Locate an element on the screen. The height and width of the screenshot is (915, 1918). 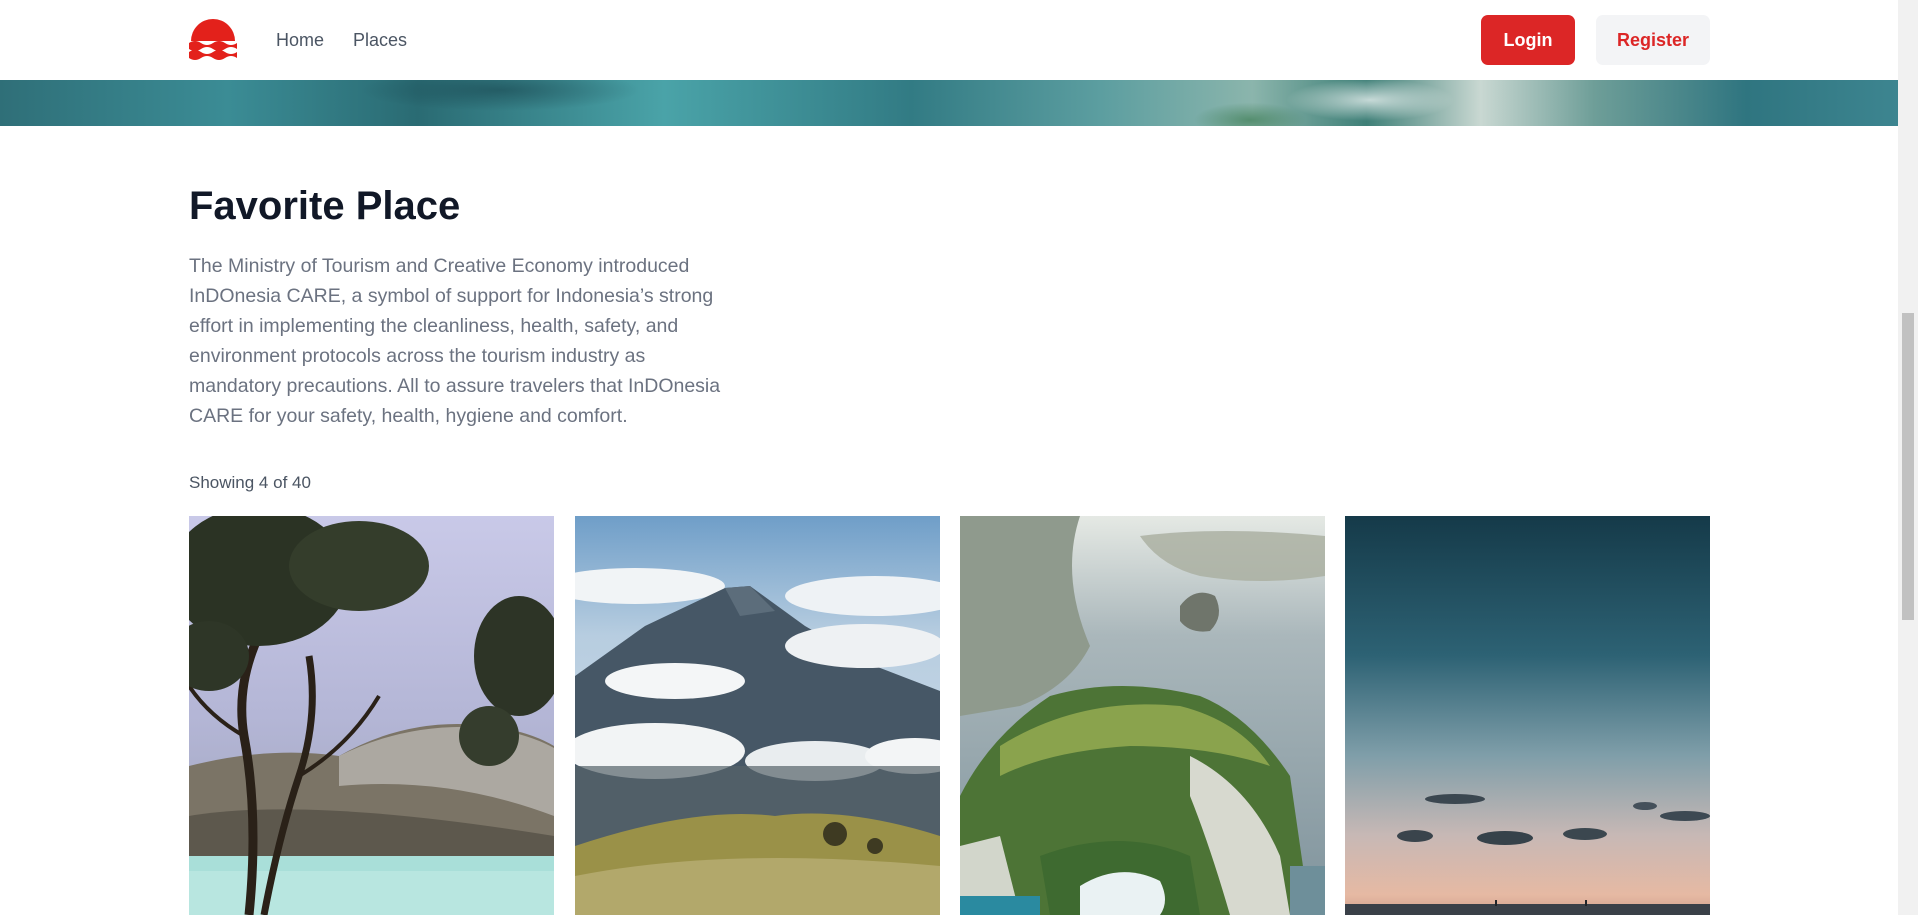
login-button: Login is located at coordinates (1528, 40).